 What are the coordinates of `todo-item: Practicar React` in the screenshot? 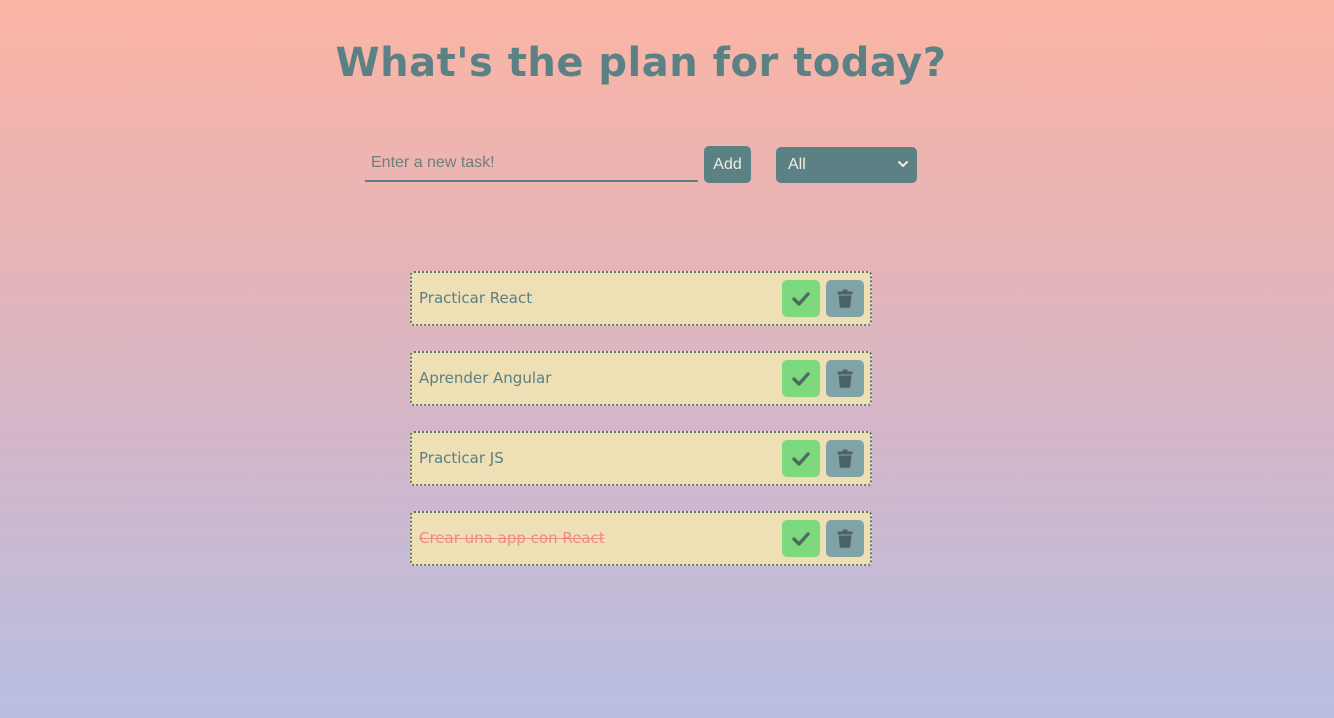 It's located at (641, 298).